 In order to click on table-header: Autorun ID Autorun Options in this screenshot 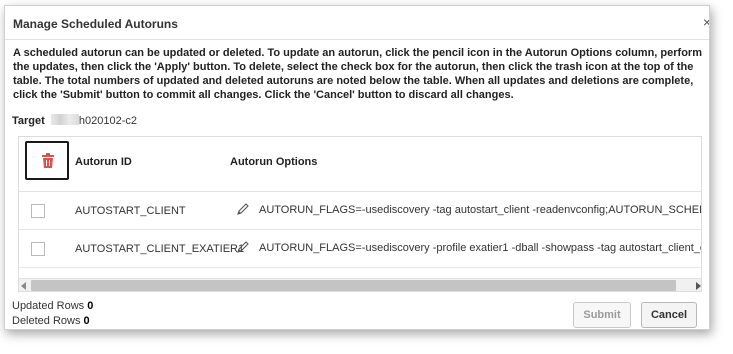, I will do `click(360, 164)`.